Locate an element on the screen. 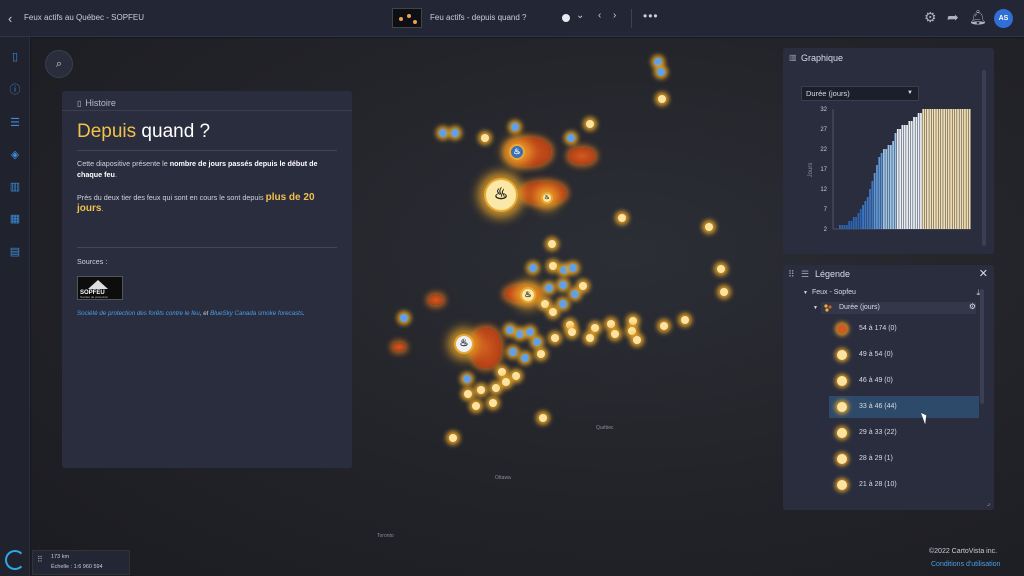 The image size is (1024, 576). map-icon: ▯ is located at coordinates (15, 57).